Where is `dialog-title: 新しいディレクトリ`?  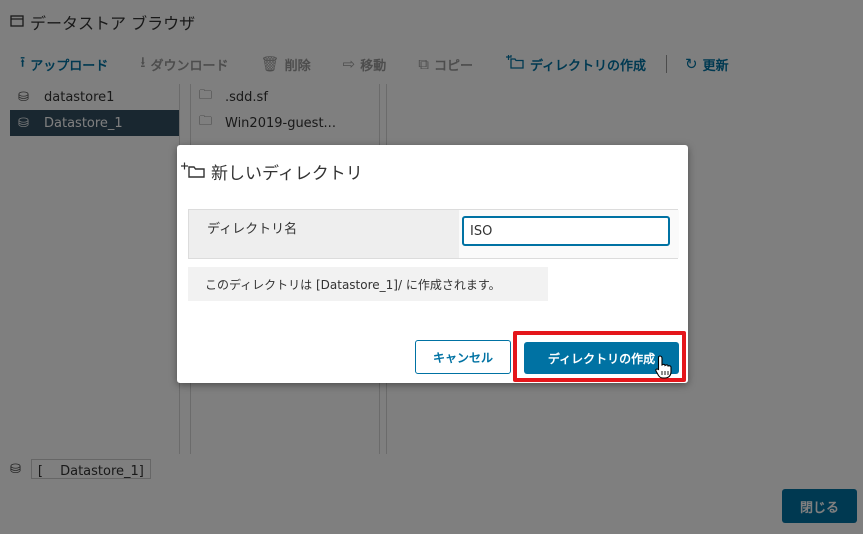 dialog-title: 新しいディレクトリ is located at coordinates (287, 174).